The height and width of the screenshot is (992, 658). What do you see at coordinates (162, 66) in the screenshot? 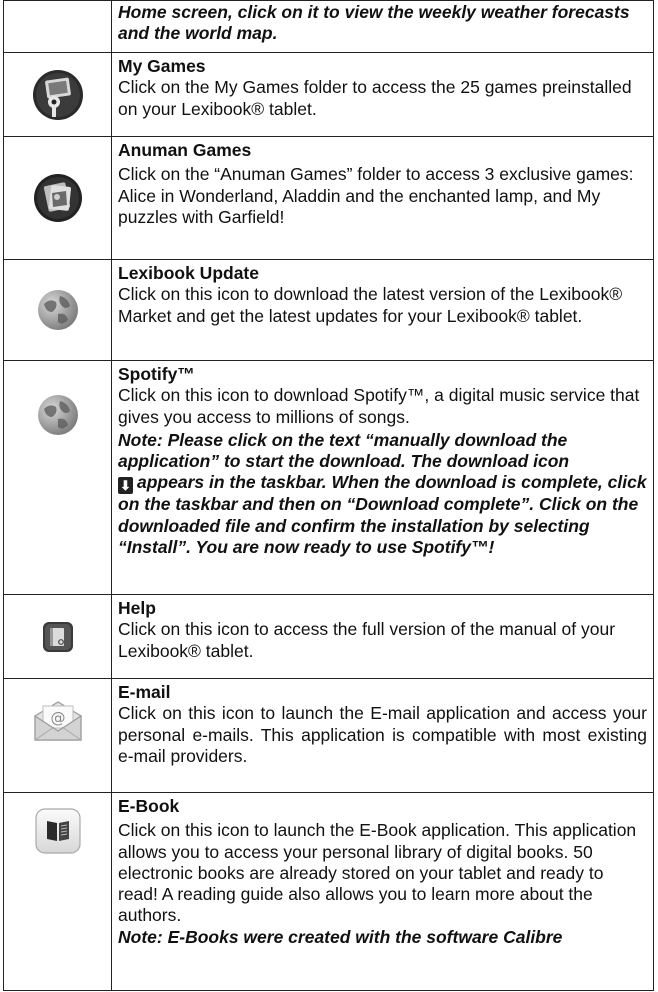
I see `my-games-title: My Games` at bounding box center [162, 66].